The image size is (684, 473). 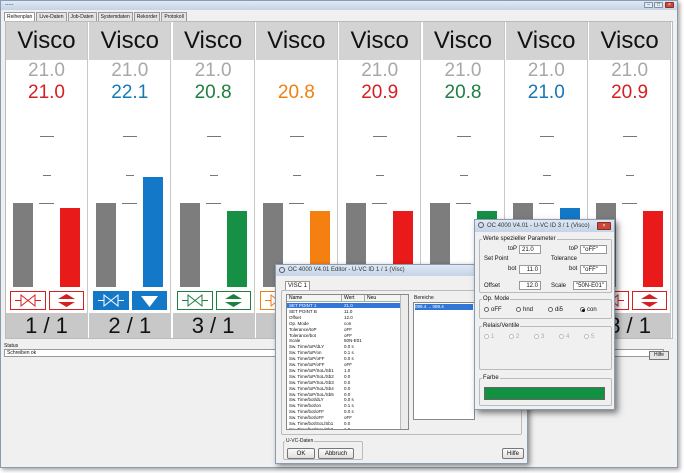 What do you see at coordinates (174, 16) in the screenshot?
I see `tab-protokoll: Protokoll` at bounding box center [174, 16].